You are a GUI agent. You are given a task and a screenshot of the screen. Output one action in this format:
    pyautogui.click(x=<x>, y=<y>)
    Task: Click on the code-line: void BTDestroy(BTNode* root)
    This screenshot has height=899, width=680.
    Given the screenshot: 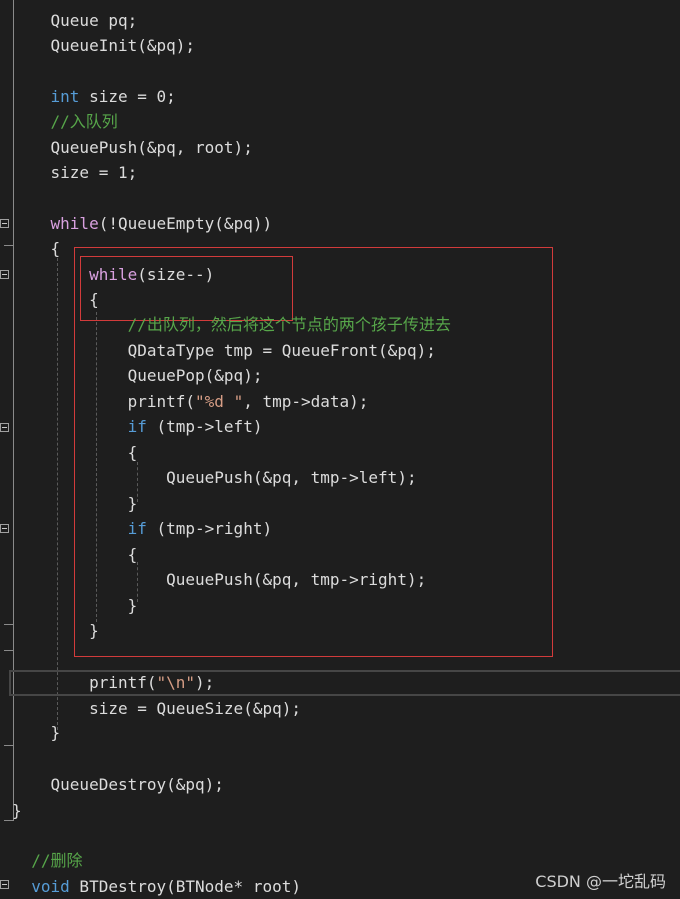 What is the action you would take?
    pyautogui.click(x=156, y=886)
    